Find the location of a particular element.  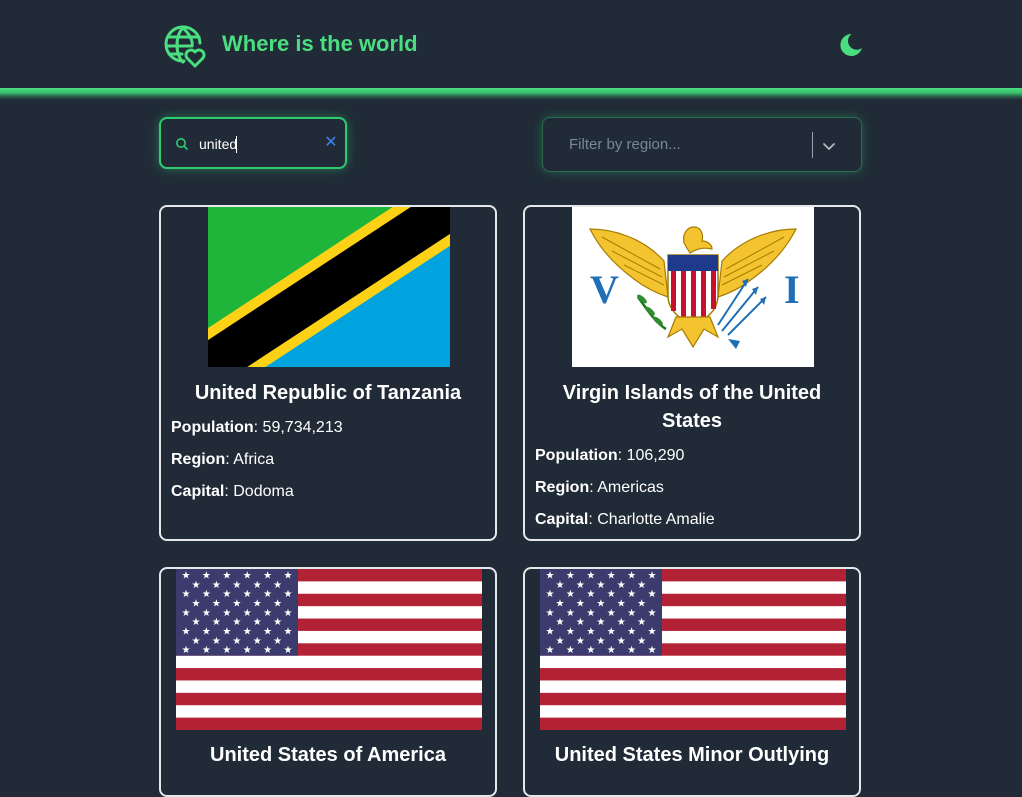

population-value: 106,290 is located at coordinates (655, 455).